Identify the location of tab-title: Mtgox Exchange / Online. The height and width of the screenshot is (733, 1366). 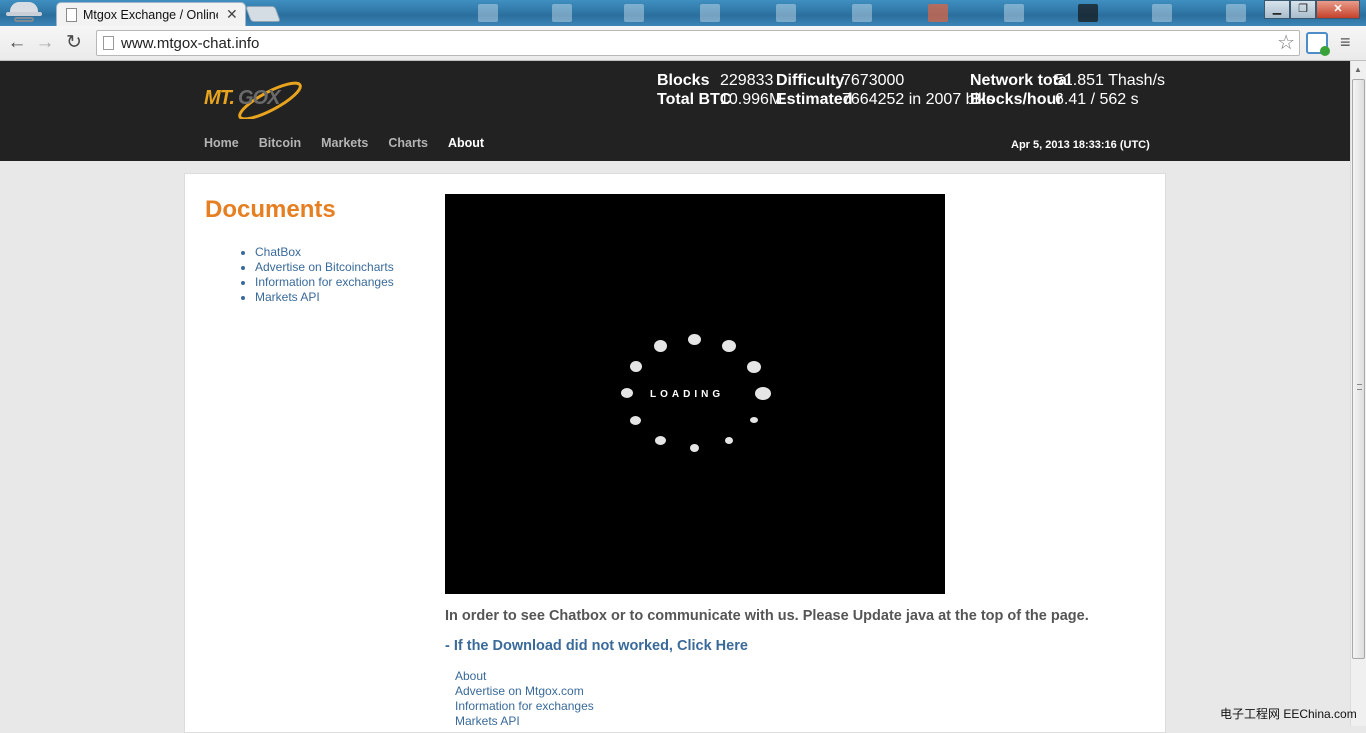
(150, 15).